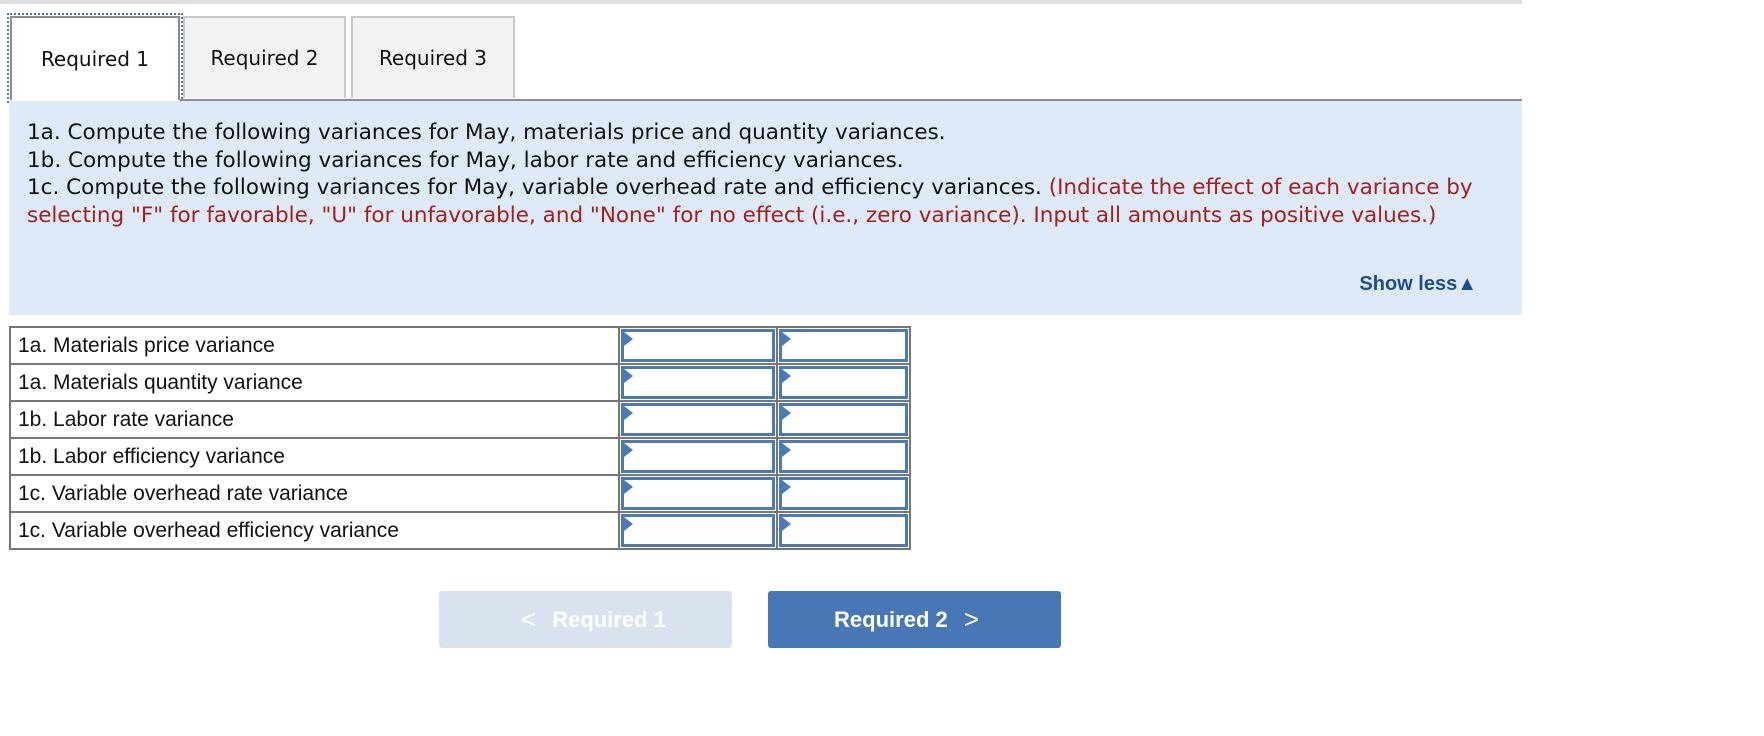  I want to click on next-required-button: Required 2 >, so click(914, 619).